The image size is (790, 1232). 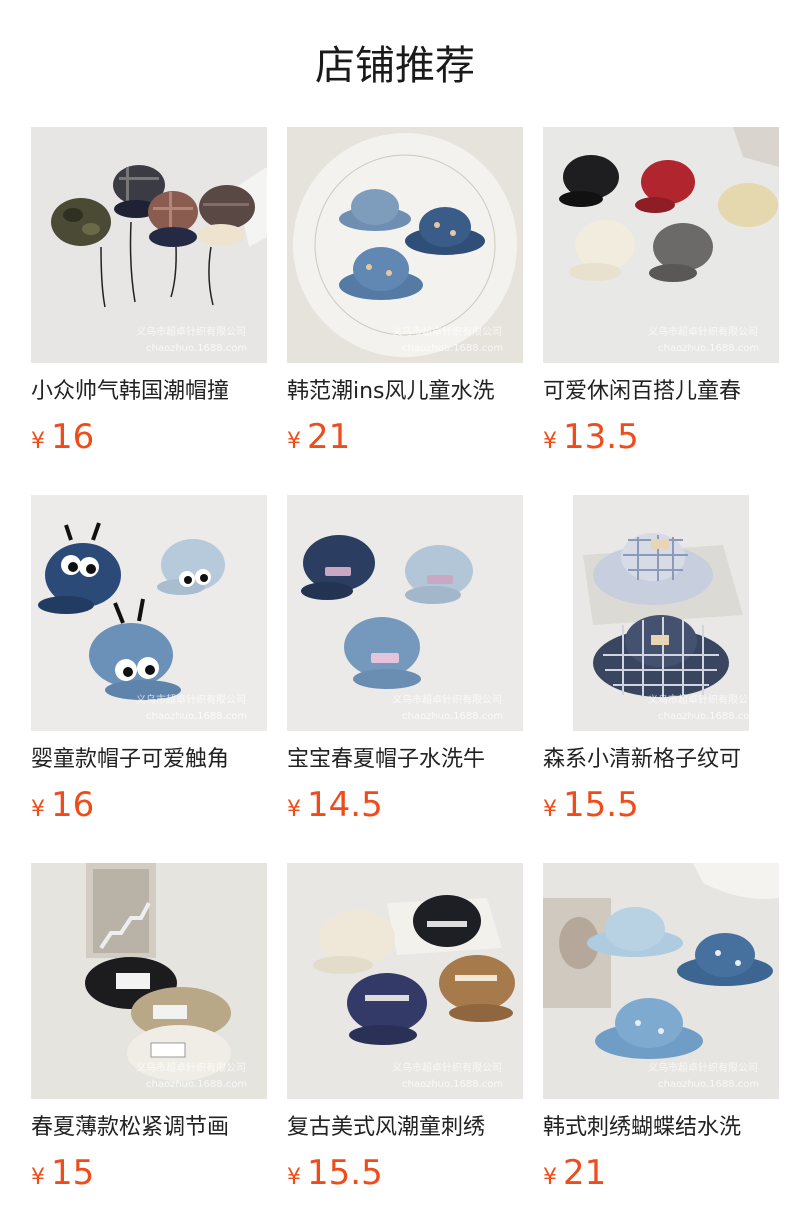 I want to click on product-title: 婴童款帽子可爱触角, so click(x=149, y=760).